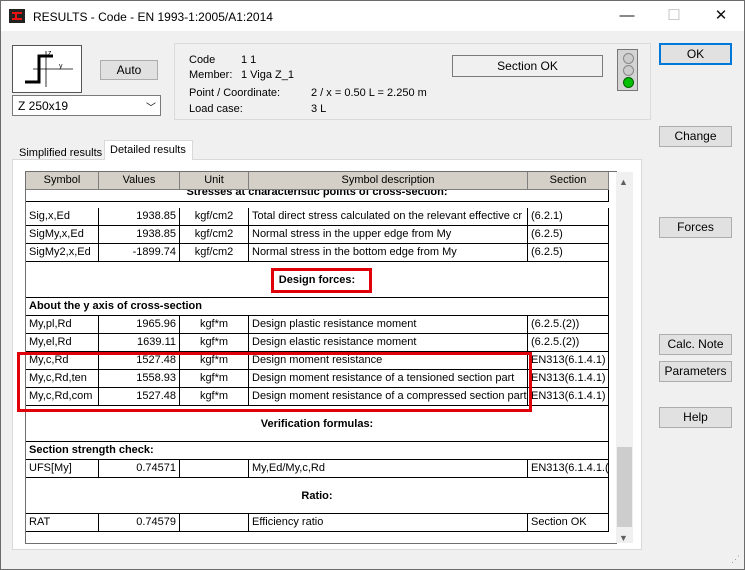 This screenshot has width=745, height=570. I want to click on cell-symbol: My,el,Rd, so click(62, 343).